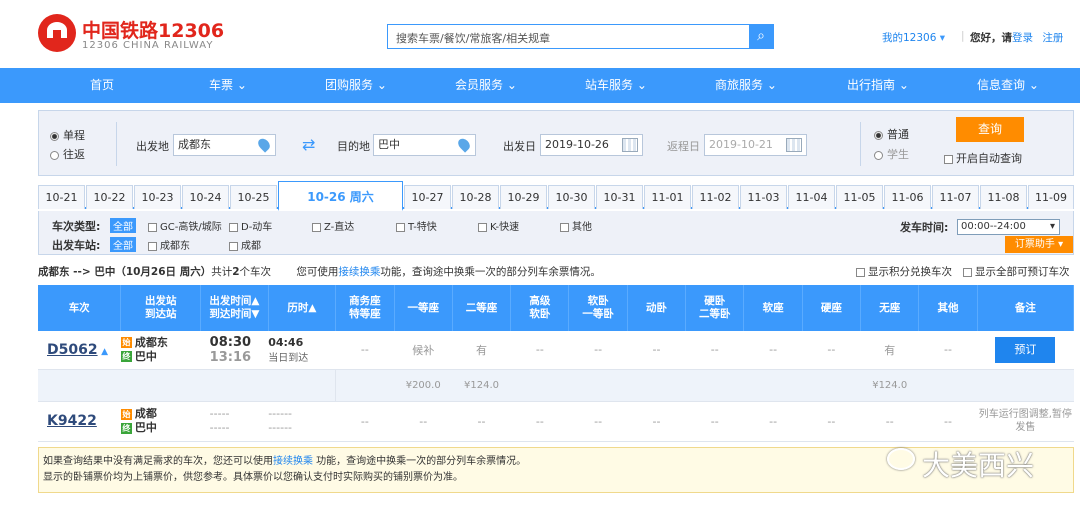 Image resolution: width=1080 pixels, height=505 pixels. I want to click on col-duration: 历时▲, so click(302, 308).